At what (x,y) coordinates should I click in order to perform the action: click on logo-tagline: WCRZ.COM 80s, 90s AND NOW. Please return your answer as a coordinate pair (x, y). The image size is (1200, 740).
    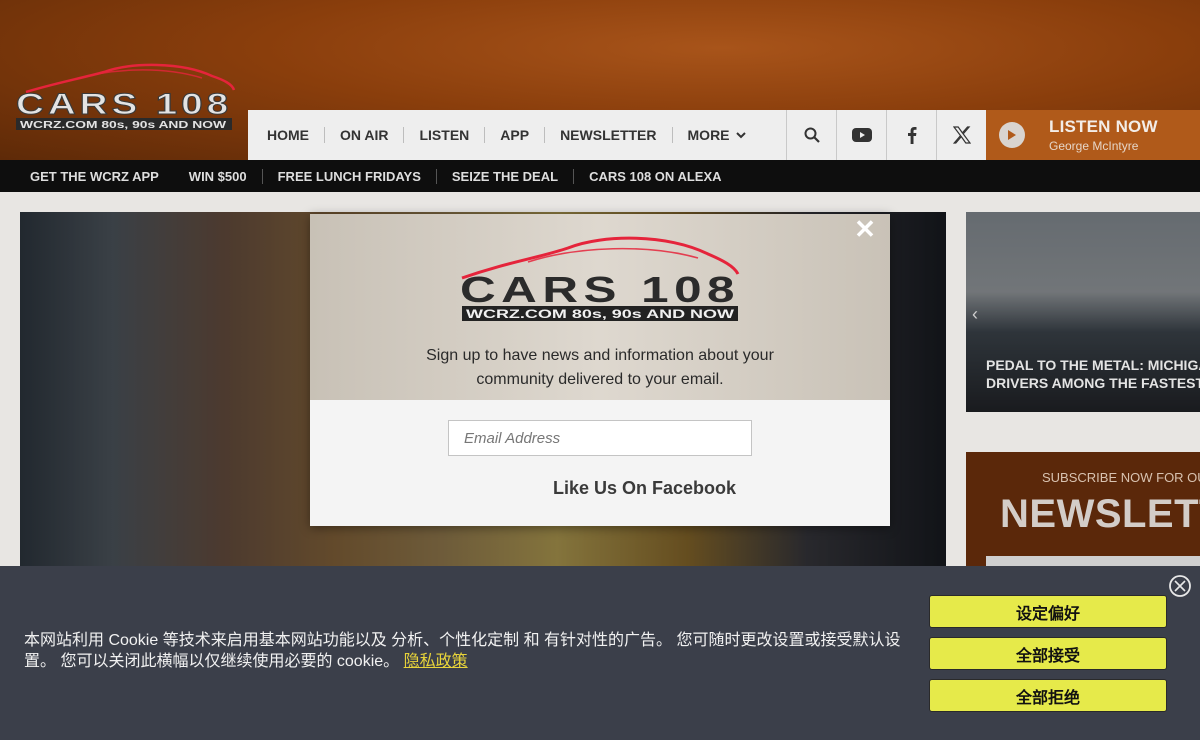
    Looking at the image, I should click on (123, 125).